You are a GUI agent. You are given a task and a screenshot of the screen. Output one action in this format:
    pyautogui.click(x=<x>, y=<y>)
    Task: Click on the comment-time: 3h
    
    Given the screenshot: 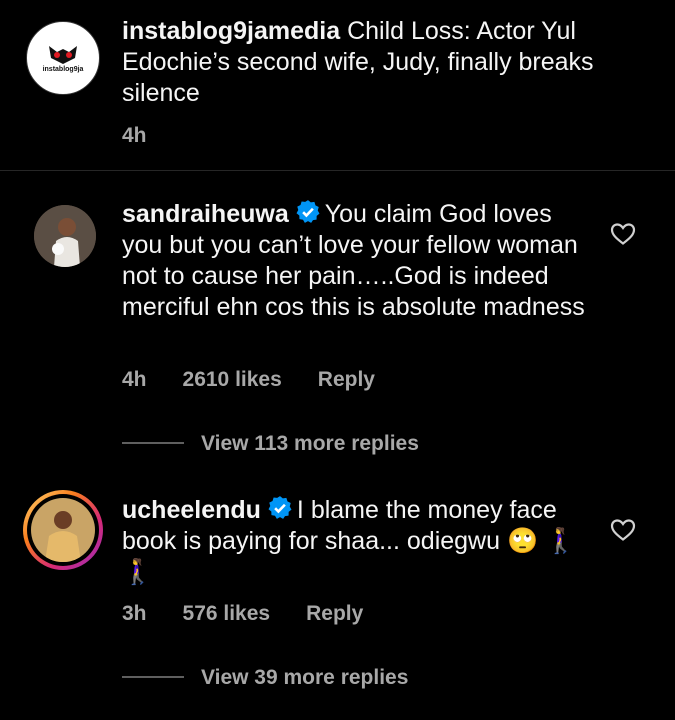 What is the action you would take?
    pyautogui.click(x=134, y=613)
    